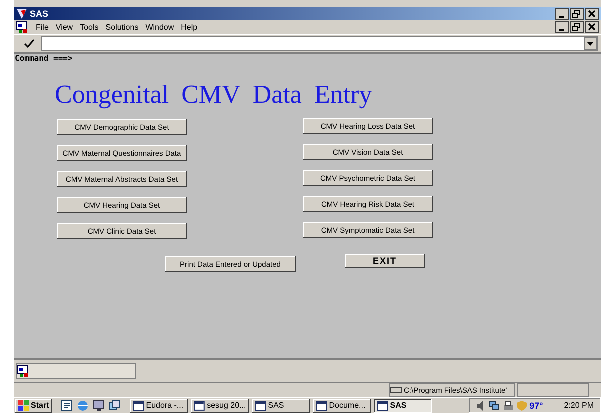 The image size is (601, 413). Describe the element at coordinates (99, 406) in the screenshot. I see `monitor-icon` at that location.